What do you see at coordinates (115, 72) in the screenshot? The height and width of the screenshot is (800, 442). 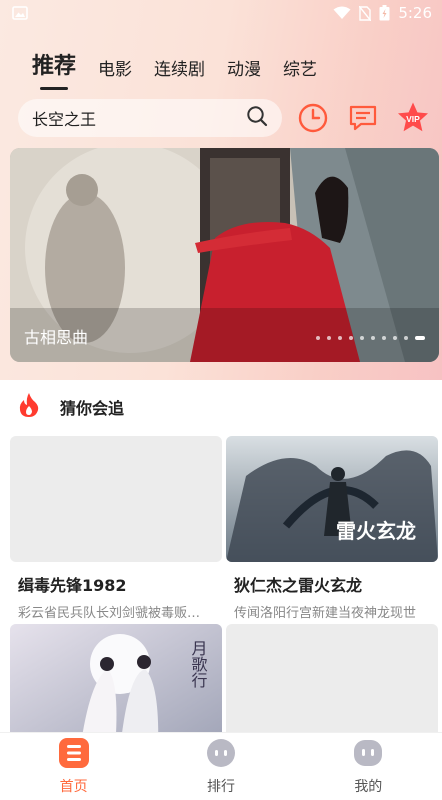 I see `tab-movies: 电影` at bounding box center [115, 72].